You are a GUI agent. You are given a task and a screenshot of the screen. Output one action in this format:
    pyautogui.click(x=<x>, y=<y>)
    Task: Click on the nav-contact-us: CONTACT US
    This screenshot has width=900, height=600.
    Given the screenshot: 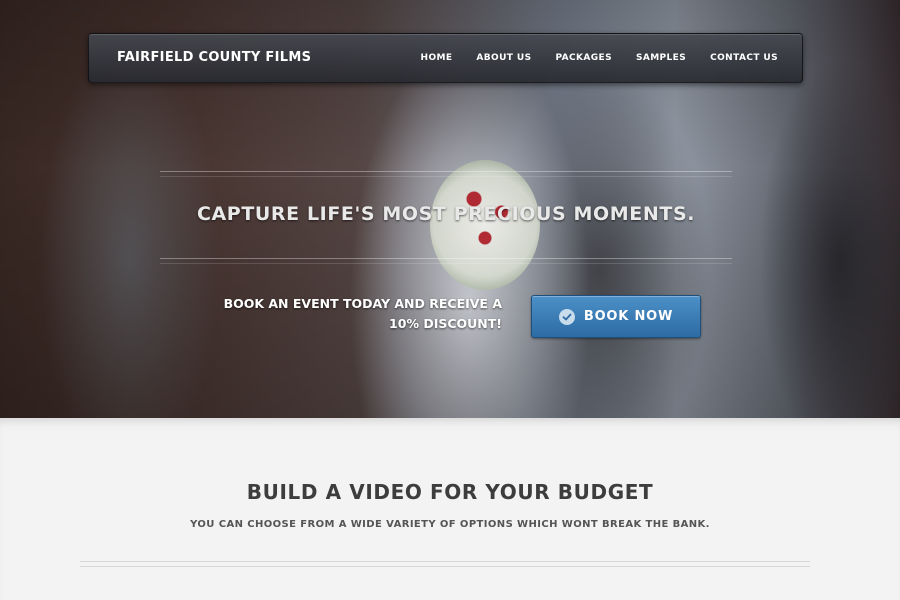 What is the action you would take?
    pyautogui.click(x=744, y=58)
    